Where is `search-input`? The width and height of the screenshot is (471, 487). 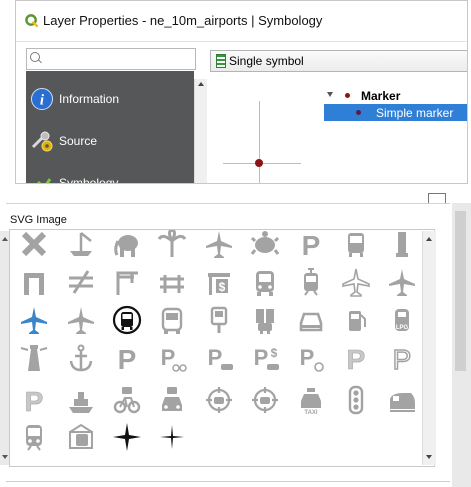
search-input is located at coordinates (111, 59).